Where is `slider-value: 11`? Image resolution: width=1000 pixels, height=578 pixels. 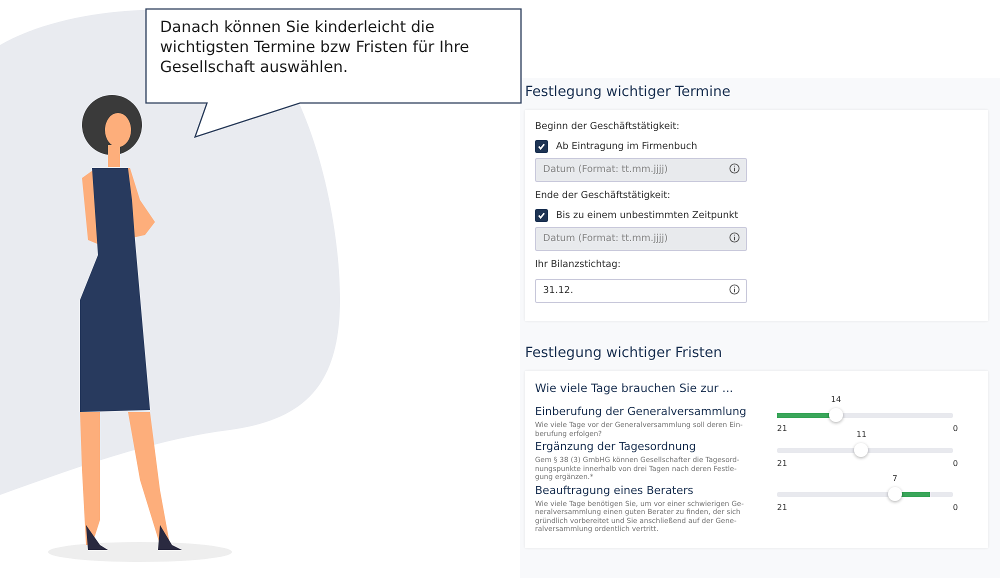 slider-value: 11 is located at coordinates (861, 434).